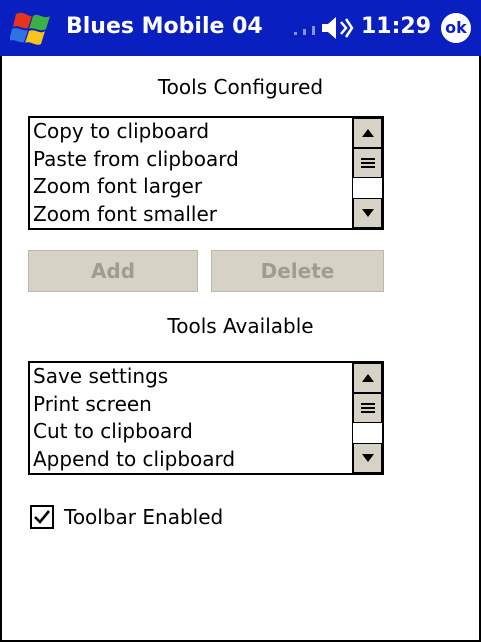 The image size is (481, 642). Describe the element at coordinates (191, 132) in the screenshot. I see `list-item: Copy to clipboard` at that location.